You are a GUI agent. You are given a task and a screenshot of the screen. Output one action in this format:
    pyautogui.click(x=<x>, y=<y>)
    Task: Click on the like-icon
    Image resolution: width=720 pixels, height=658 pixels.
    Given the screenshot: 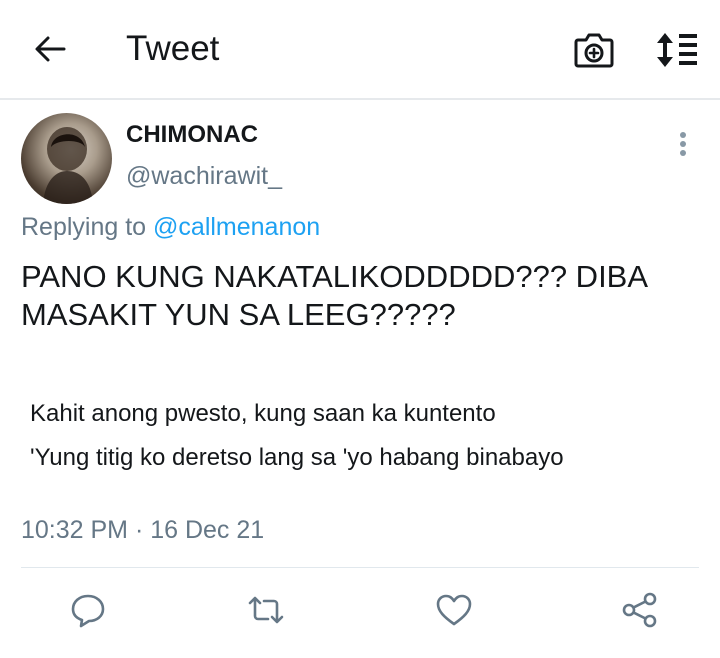 What is the action you would take?
    pyautogui.click(x=454, y=610)
    